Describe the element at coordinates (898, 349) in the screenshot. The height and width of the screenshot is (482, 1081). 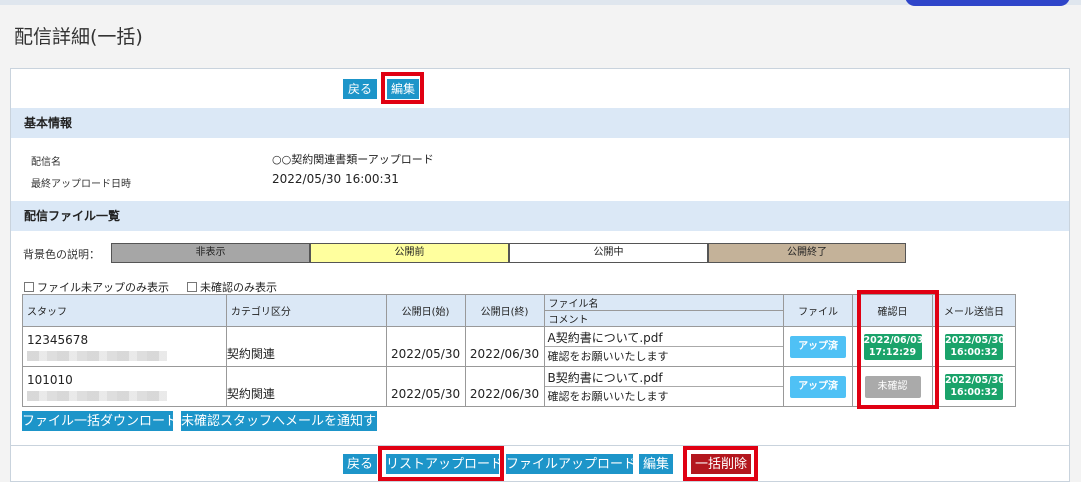
I see `confirmed-column-highlight` at that location.